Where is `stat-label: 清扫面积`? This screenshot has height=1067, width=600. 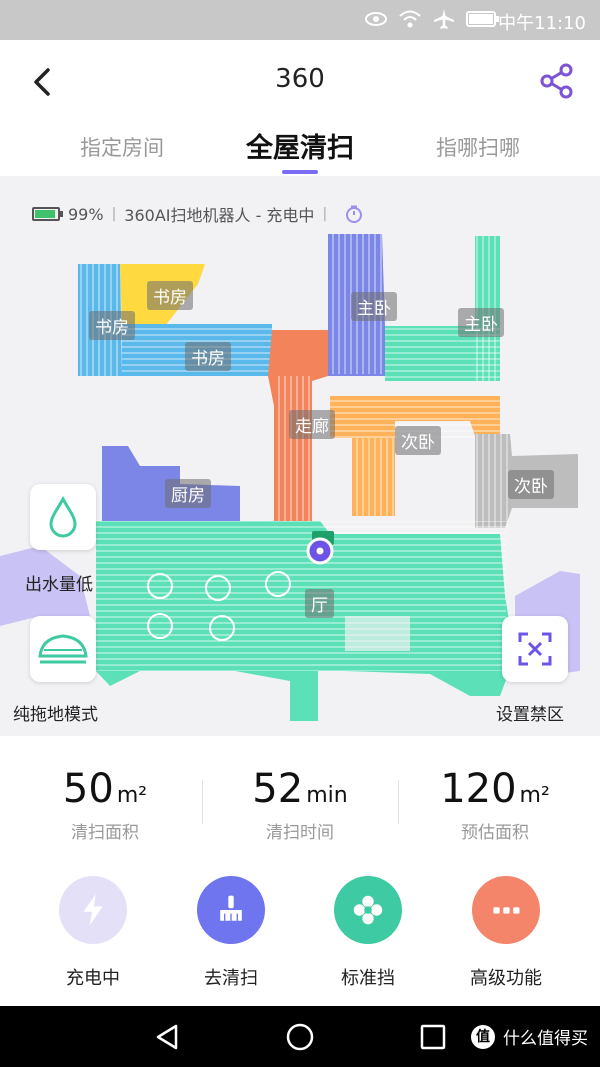 stat-label: 清扫面积 is located at coordinates (105, 833).